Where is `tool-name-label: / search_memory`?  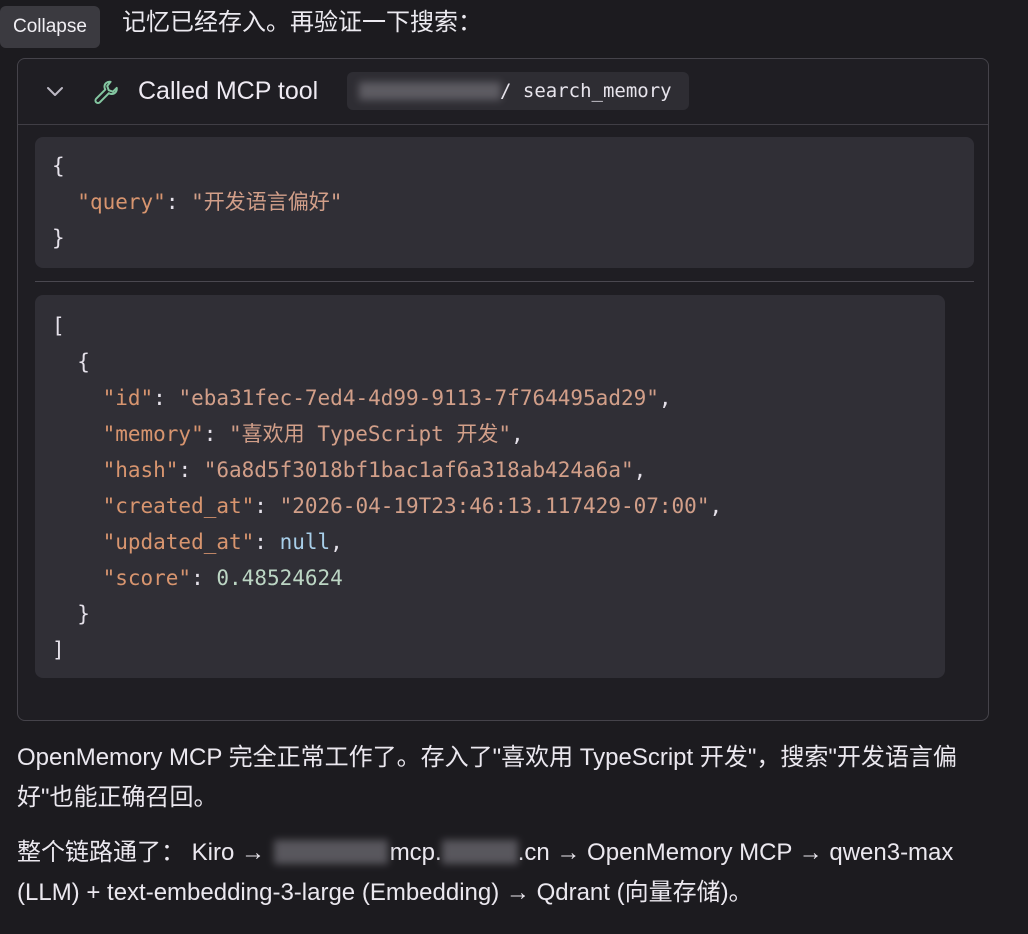
tool-name-label: / search_memory is located at coordinates (586, 91).